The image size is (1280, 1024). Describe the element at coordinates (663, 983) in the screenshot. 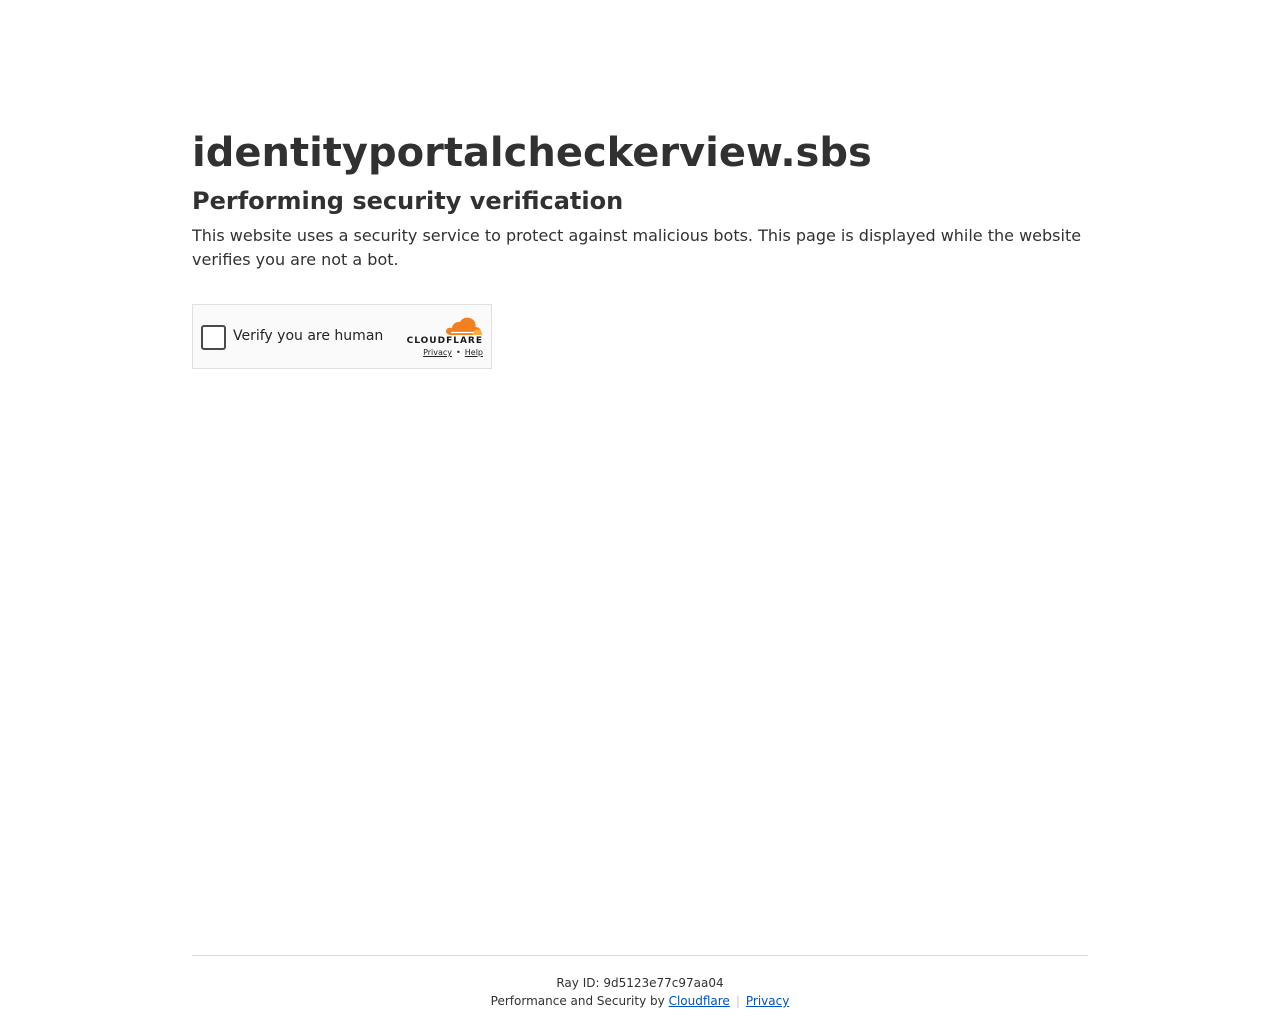

I see `ray-id-value: 9d5123e77c97aa04` at that location.